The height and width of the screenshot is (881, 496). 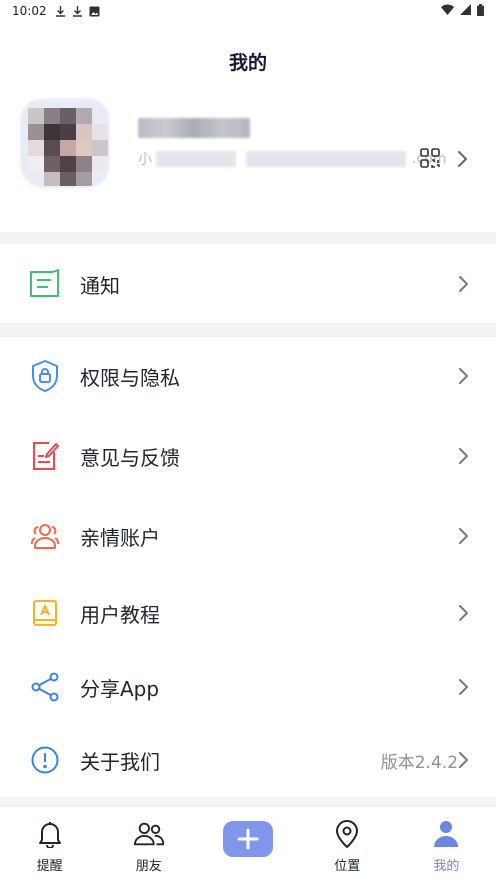 What do you see at coordinates (45, 760) in the screenshot?
I see `info-icon` at bounding box center [45, 760].